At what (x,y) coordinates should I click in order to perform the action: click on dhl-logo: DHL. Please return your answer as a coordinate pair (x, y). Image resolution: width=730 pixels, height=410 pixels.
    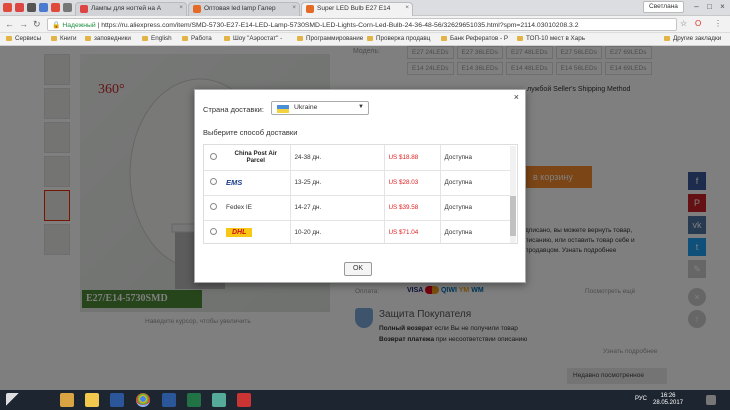
    Looking at the image, I should click on (239, 232).